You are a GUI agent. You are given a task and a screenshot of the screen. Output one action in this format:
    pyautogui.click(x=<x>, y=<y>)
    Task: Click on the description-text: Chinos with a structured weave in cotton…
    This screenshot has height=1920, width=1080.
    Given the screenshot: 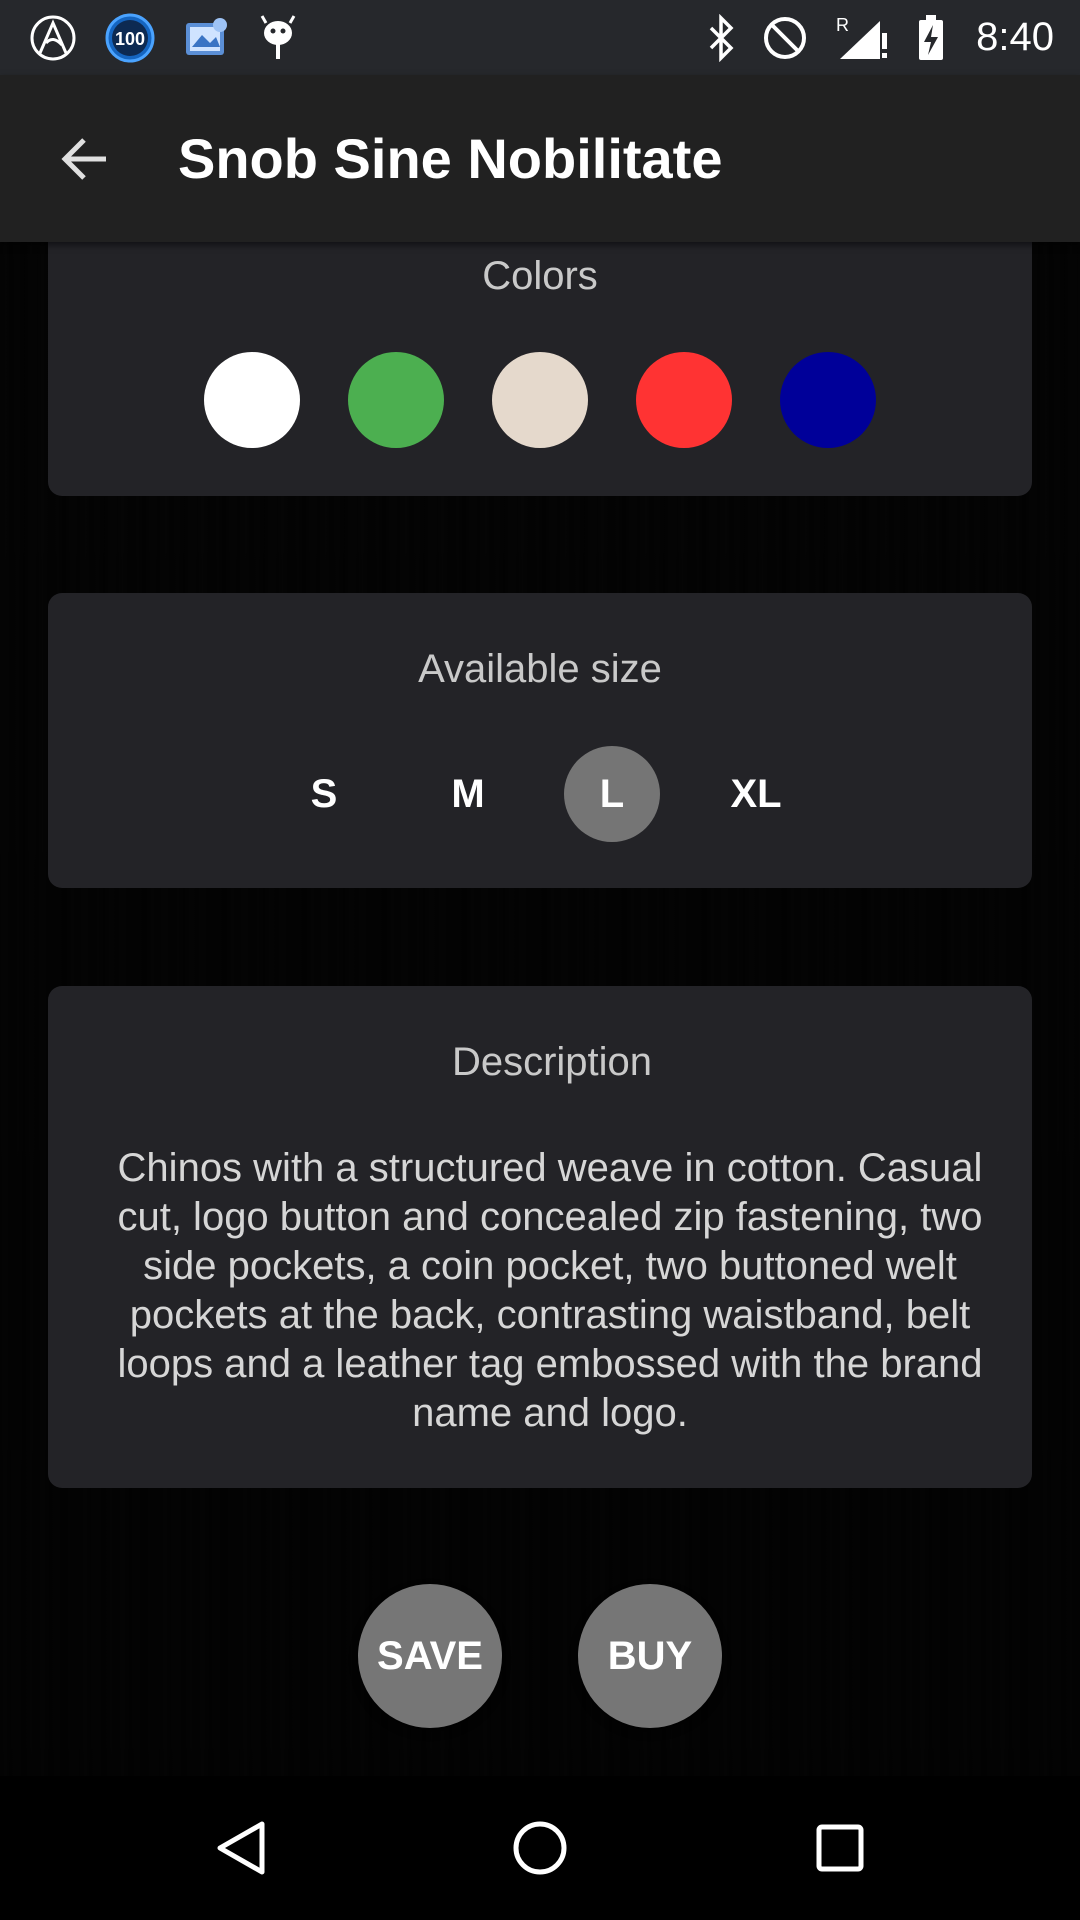 What is the action you would take?
    pyautogui.click(x=550, y=1290)
    